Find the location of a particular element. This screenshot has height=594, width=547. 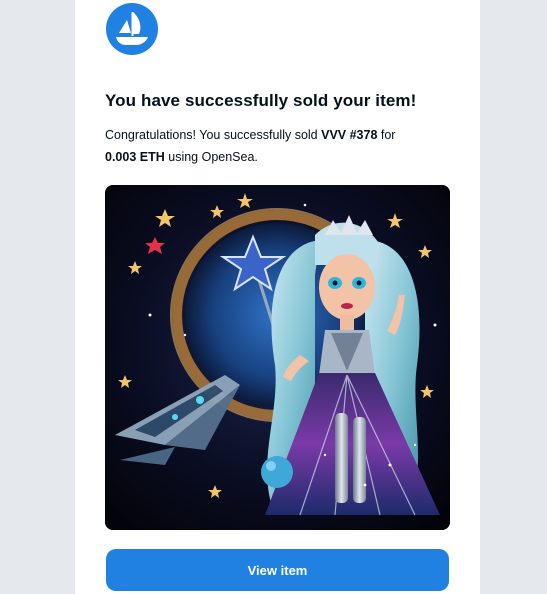

sale-price: 0.003 ETH is located at coordinates (135, 157).